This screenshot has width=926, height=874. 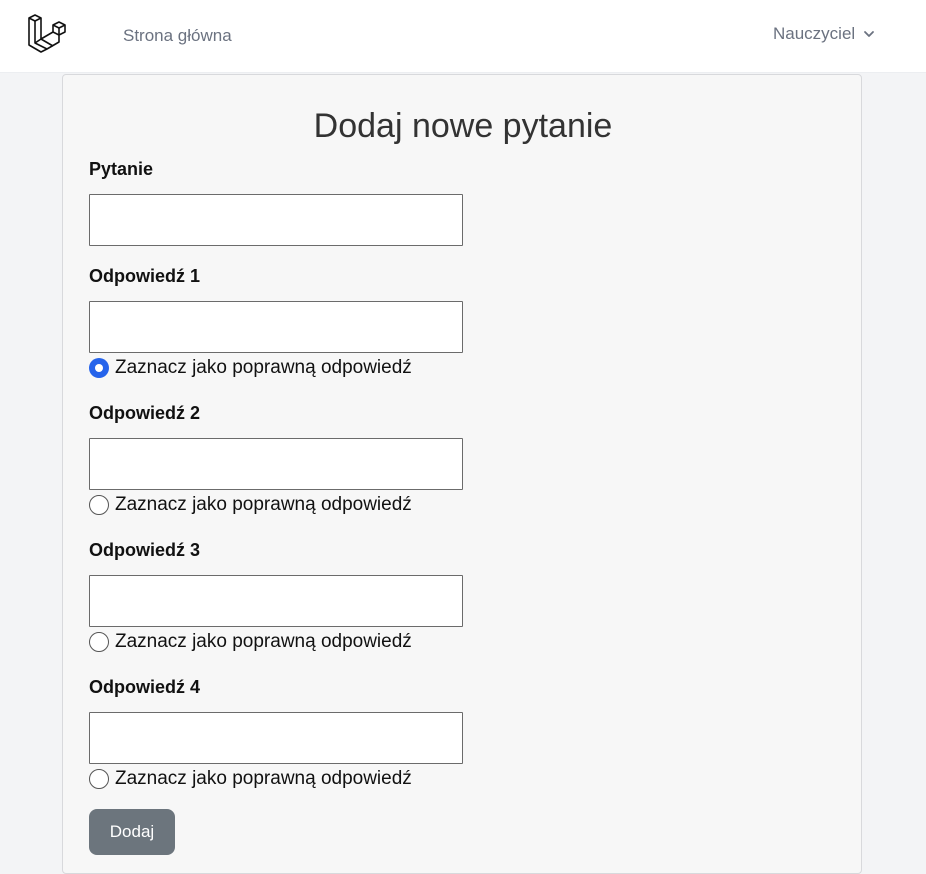 I want to click on answer-2-radio-label: Zaznacz jako poprawną odpowiedź, so click(x=263, y=504).